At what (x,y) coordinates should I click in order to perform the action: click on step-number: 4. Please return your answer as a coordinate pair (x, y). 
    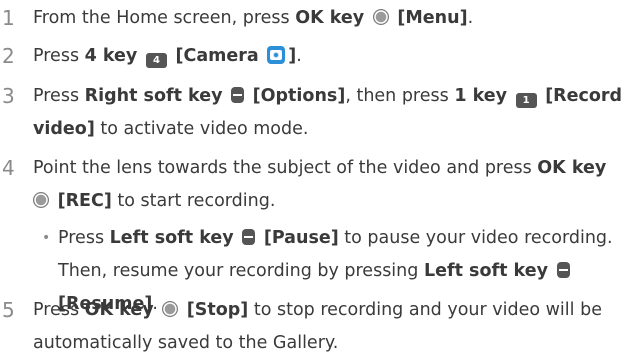
    Looking at the image, I should click on (8, 168).